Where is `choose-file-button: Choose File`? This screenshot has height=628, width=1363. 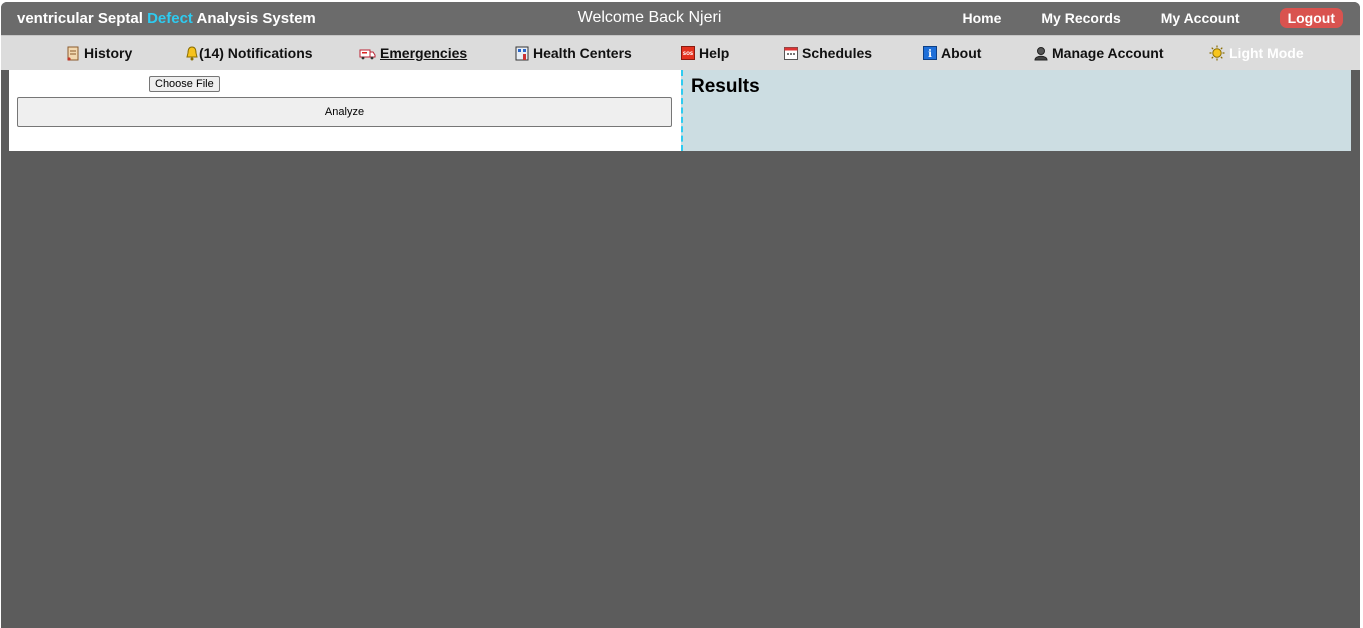 choose-file-button: Choose File is located at coordinates (184, 84).